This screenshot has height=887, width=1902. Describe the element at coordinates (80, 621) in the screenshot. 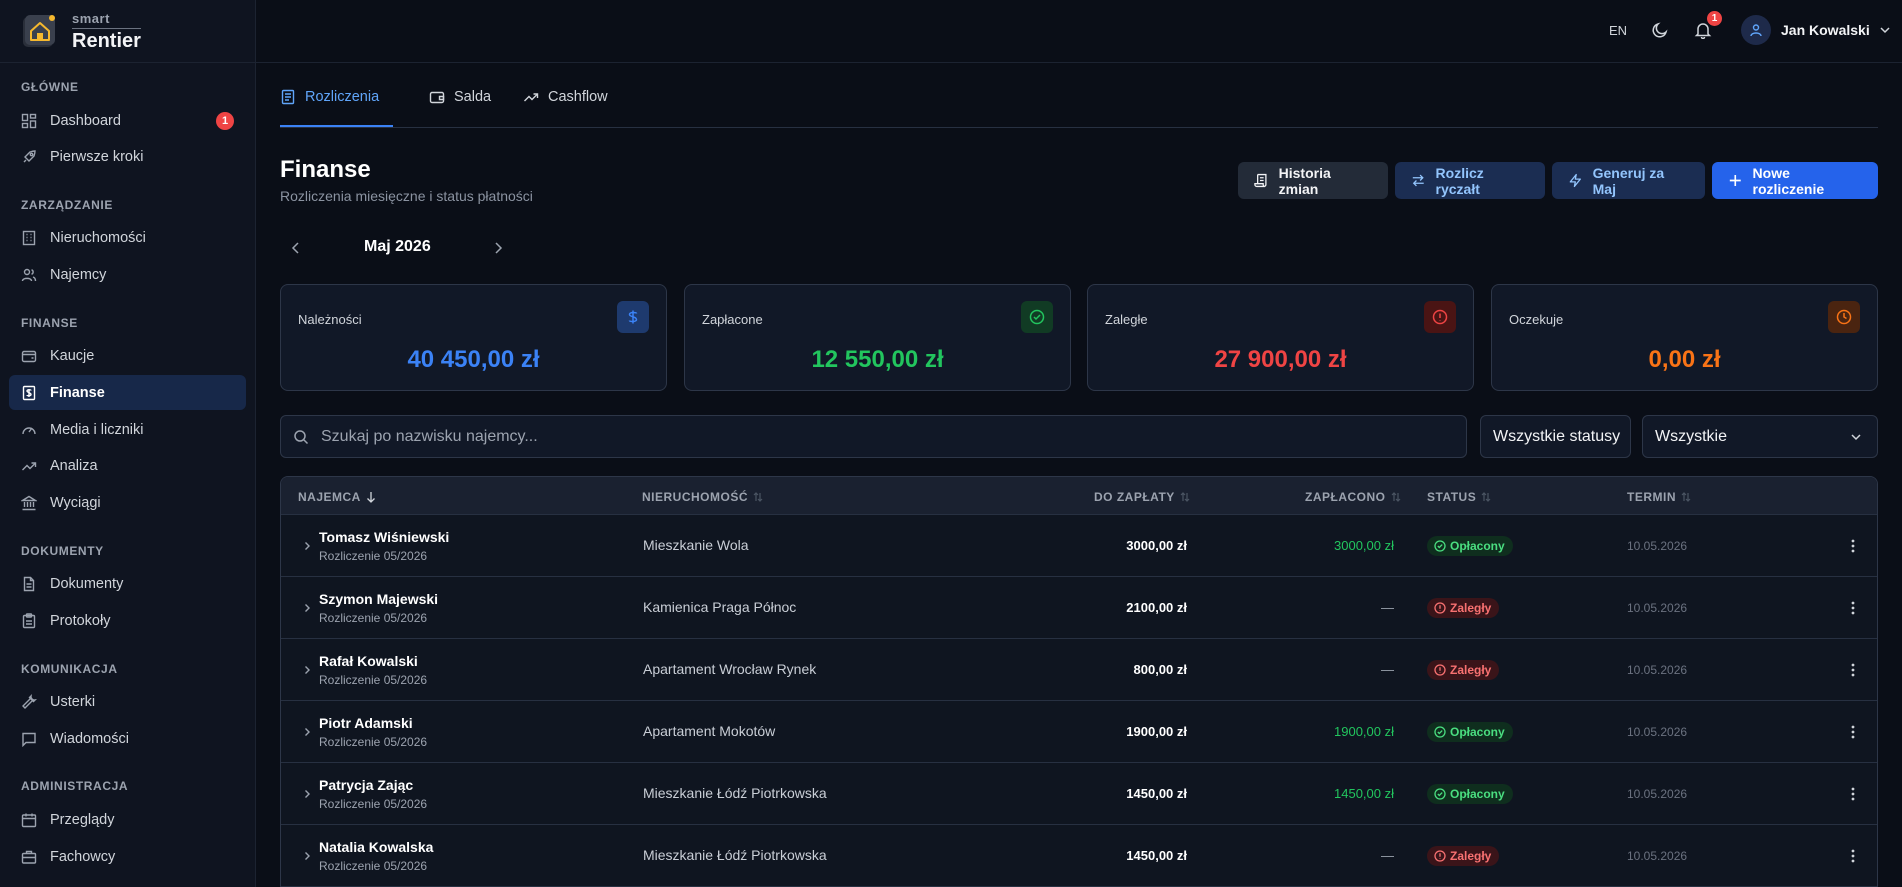

I see `sidebar-item-label: Protokoły` at that location.